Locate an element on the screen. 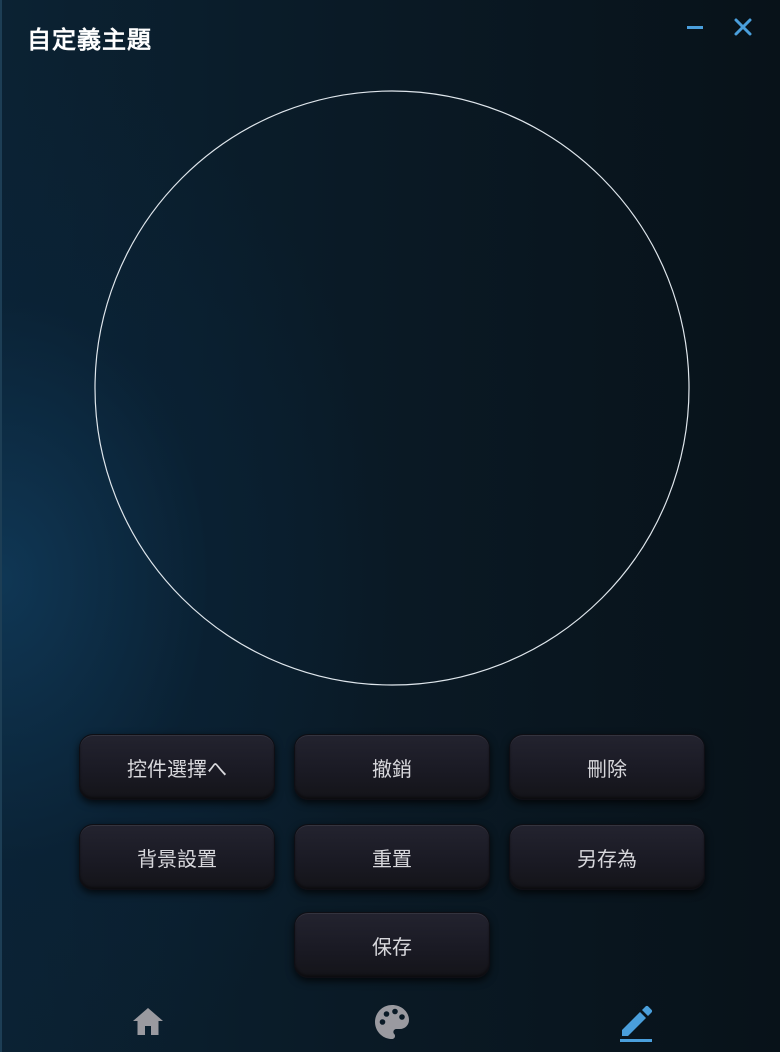 The height and width of the screenshot is (1052, 780). minimize-button is located at coordinates (697, 29).